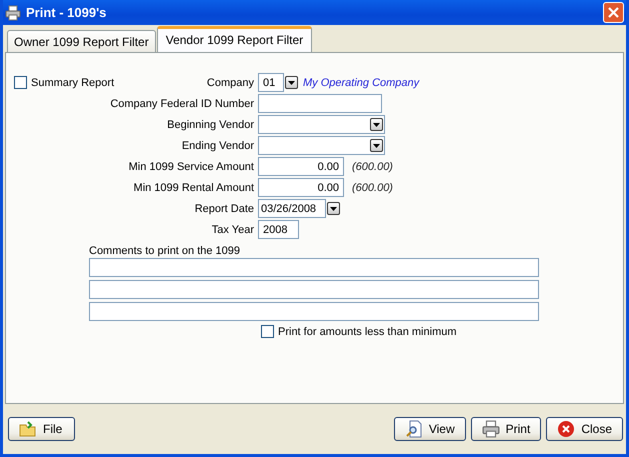 This screenshot has height=457, width=629. I want to click on close-button: Close, so click(584, 429).